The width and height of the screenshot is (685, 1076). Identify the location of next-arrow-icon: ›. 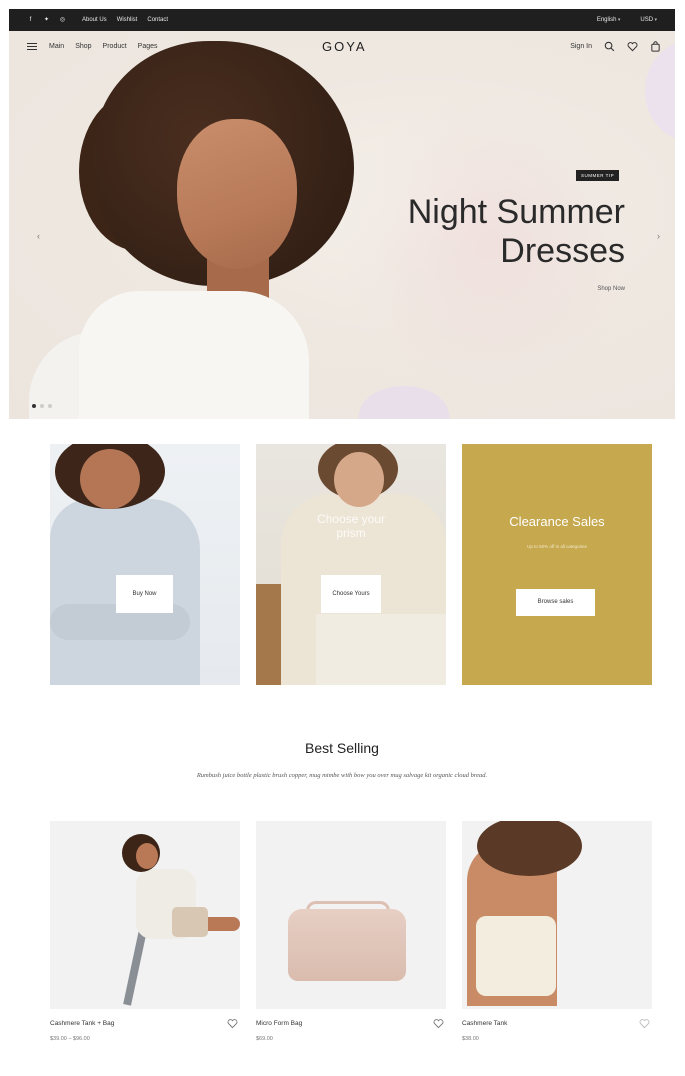
(658, 236).